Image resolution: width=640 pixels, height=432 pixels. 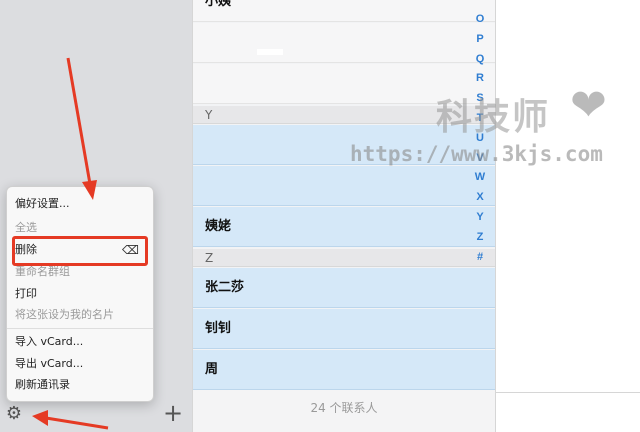 I want to click on arrow-head-menu, so click(x=89, y=190).